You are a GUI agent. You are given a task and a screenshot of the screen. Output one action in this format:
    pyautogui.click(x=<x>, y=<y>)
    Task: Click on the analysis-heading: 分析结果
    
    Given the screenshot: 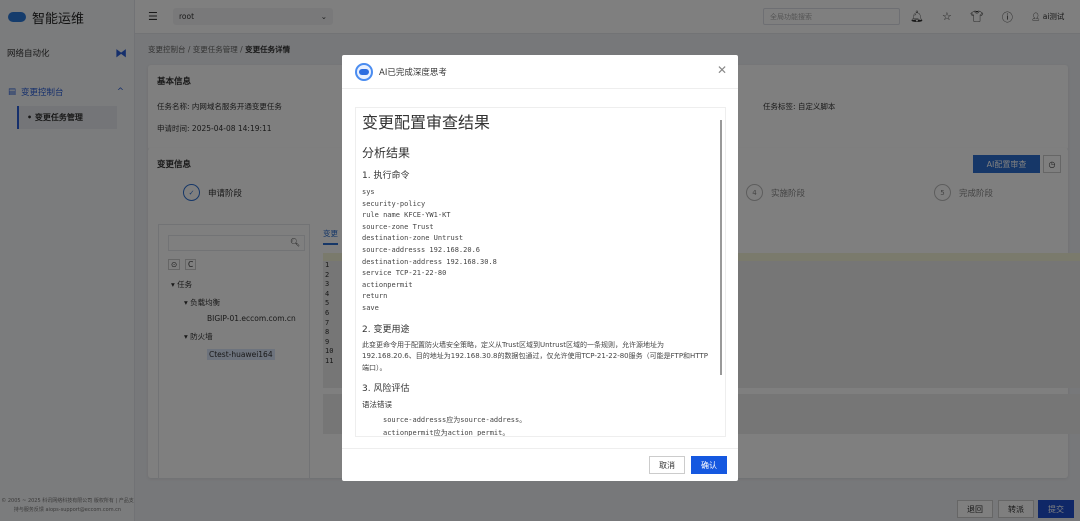 What is the action you would take?
    pyautogui.click(x=386, y=153)
    